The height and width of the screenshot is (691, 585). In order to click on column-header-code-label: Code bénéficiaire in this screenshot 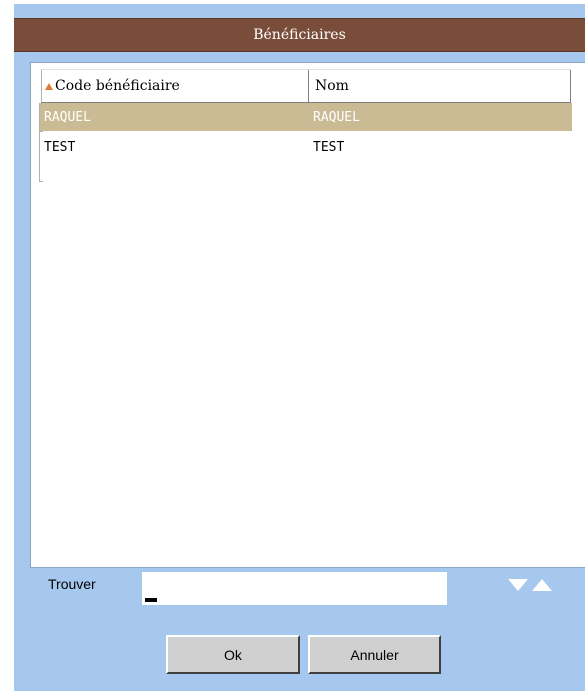, I will do `click(117, 86)`.